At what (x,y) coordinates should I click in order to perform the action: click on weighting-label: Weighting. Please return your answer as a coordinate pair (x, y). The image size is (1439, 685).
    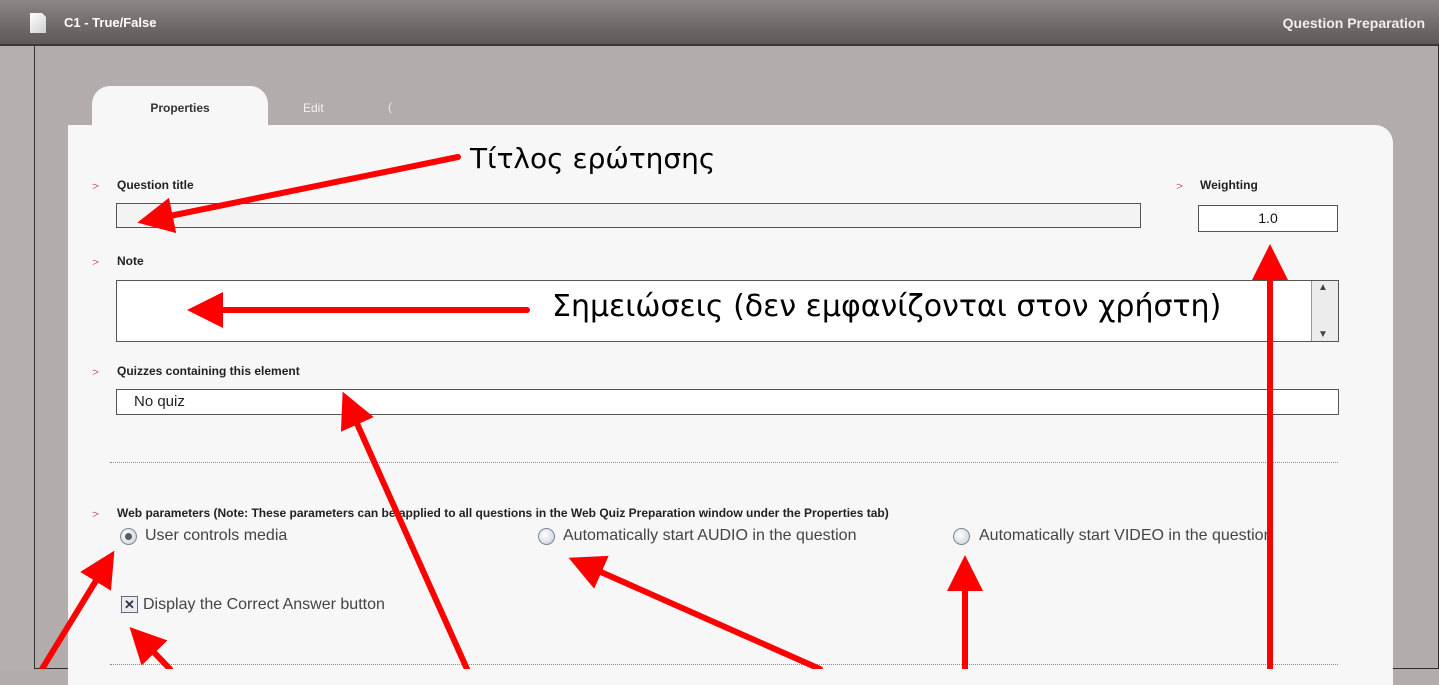
    Looking at the image, I should click on (1229, 185).